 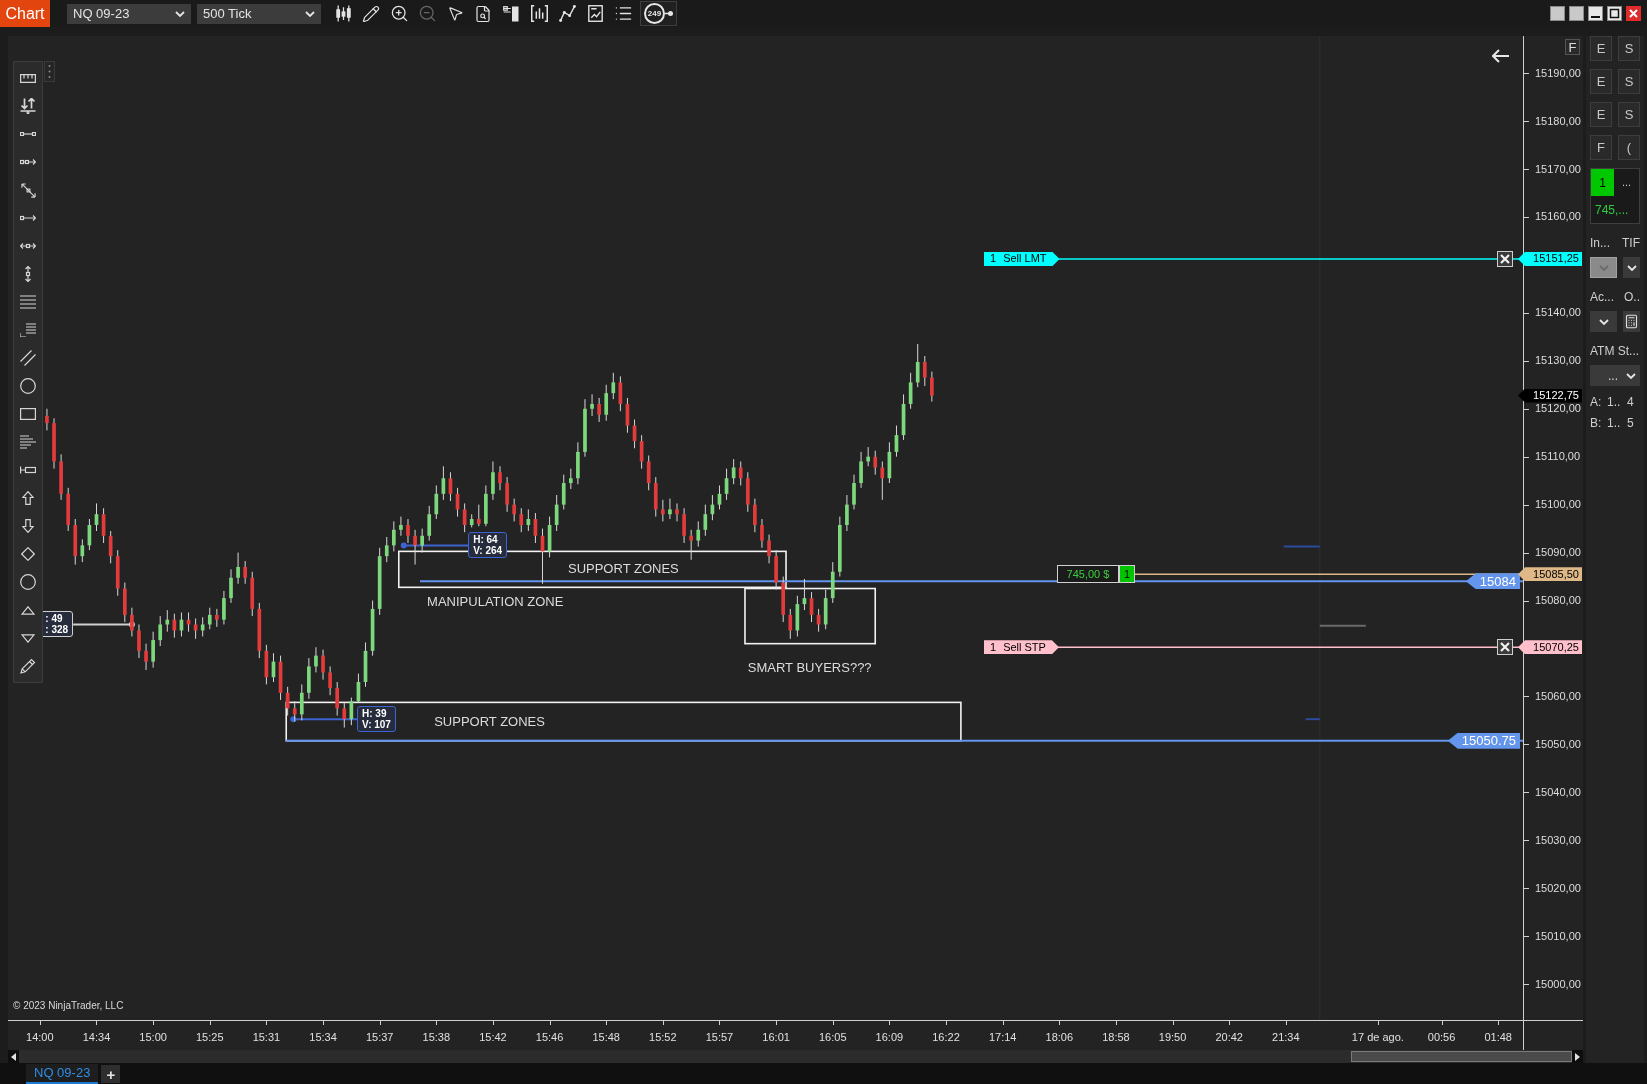 What do you see at coordinates (49, 71) in the screenshot?
I see `grip-icon` at bounding box center [49, 71].